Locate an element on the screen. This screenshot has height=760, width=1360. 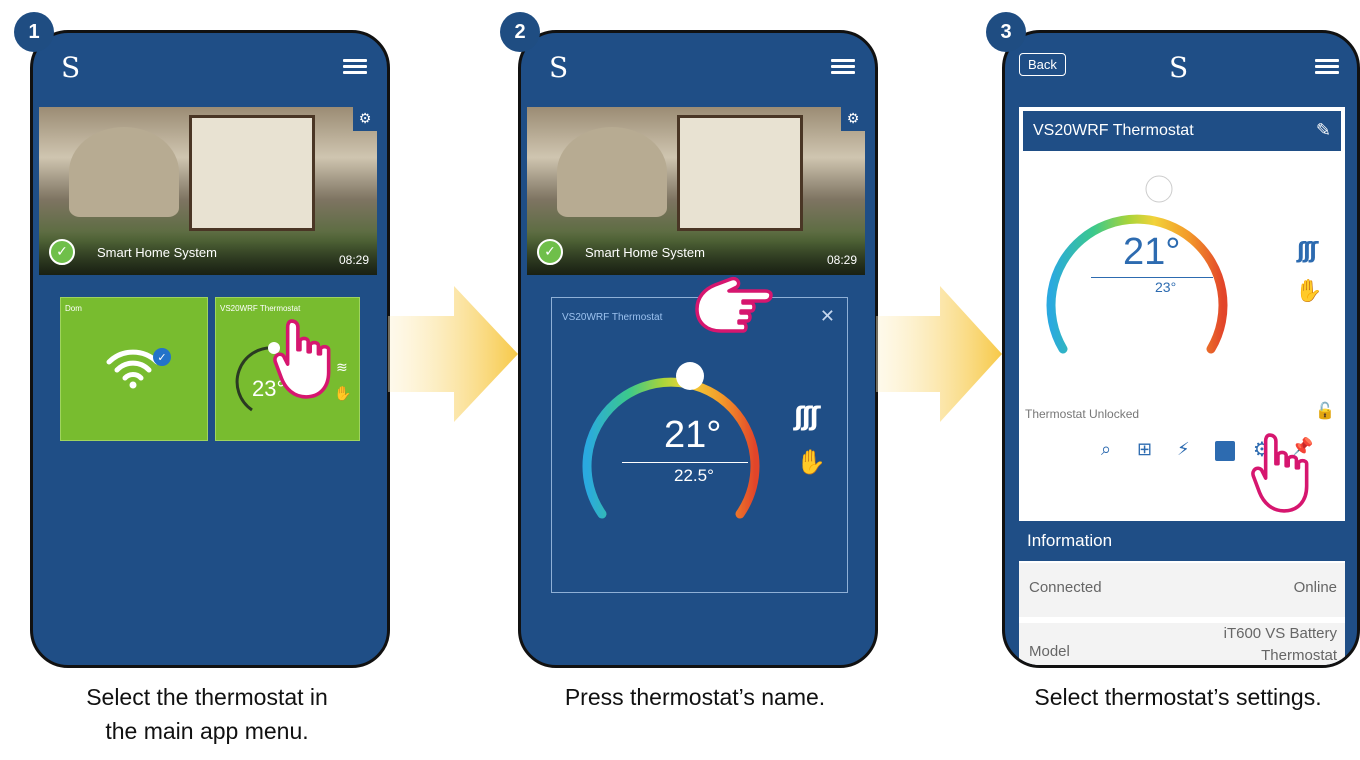
tile-dom-check-icon: ✓ is located at coordinates (162, 357).